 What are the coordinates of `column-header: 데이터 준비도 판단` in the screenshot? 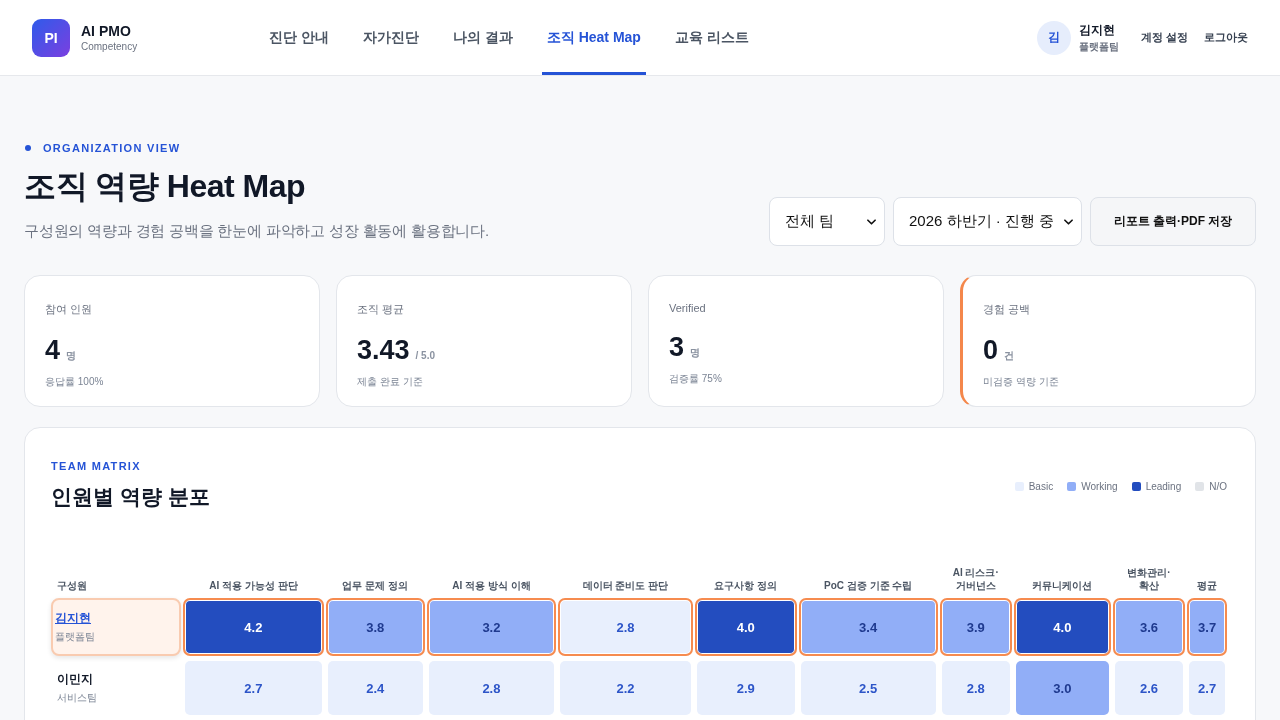 It's located at (625, 586).